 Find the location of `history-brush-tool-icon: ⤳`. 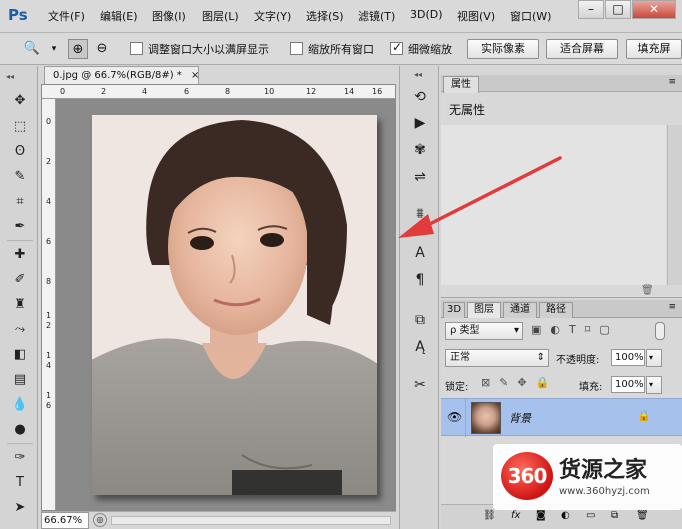

history-brush-tool-icon: ⤳ is located at coordinates (20, 330).